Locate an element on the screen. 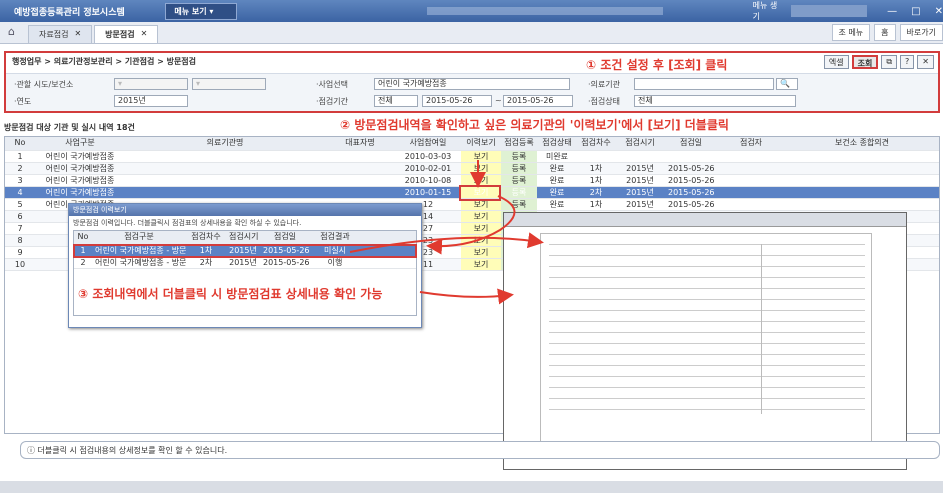 The height and width of the screenshot is (493, 943). highlight-view-button is located at coordinates (480, 193).